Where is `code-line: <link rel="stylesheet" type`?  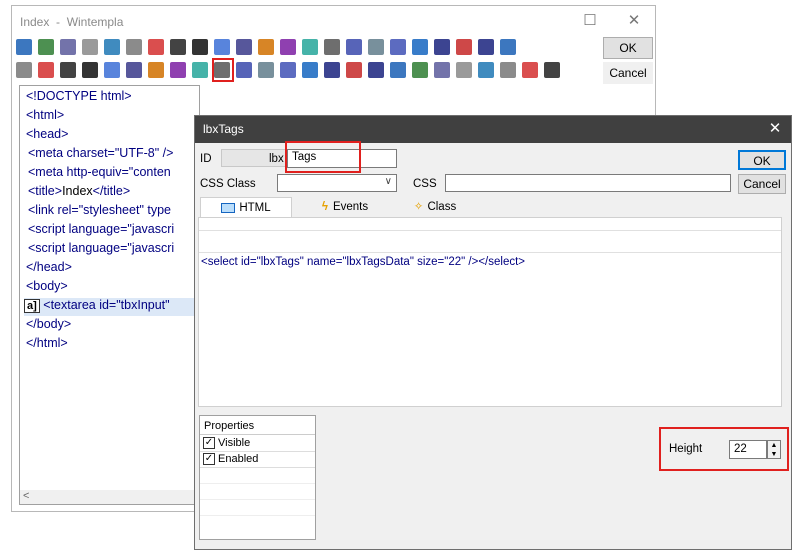 code-line: <link rel="stylesheet" type is located at coordinates (99, 210).